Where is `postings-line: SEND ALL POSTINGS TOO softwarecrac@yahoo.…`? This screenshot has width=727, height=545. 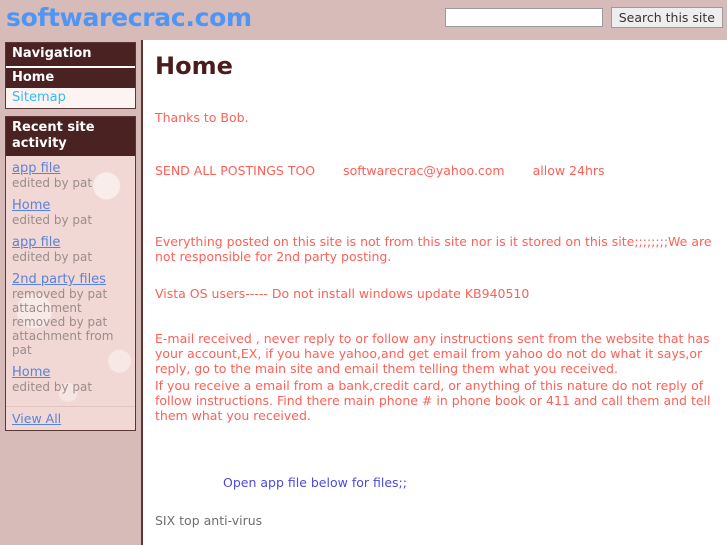 postings-line: SEND ALL POSTINGS TOO softwarecrac@yahoo.… is located at coordinates (434, 170).